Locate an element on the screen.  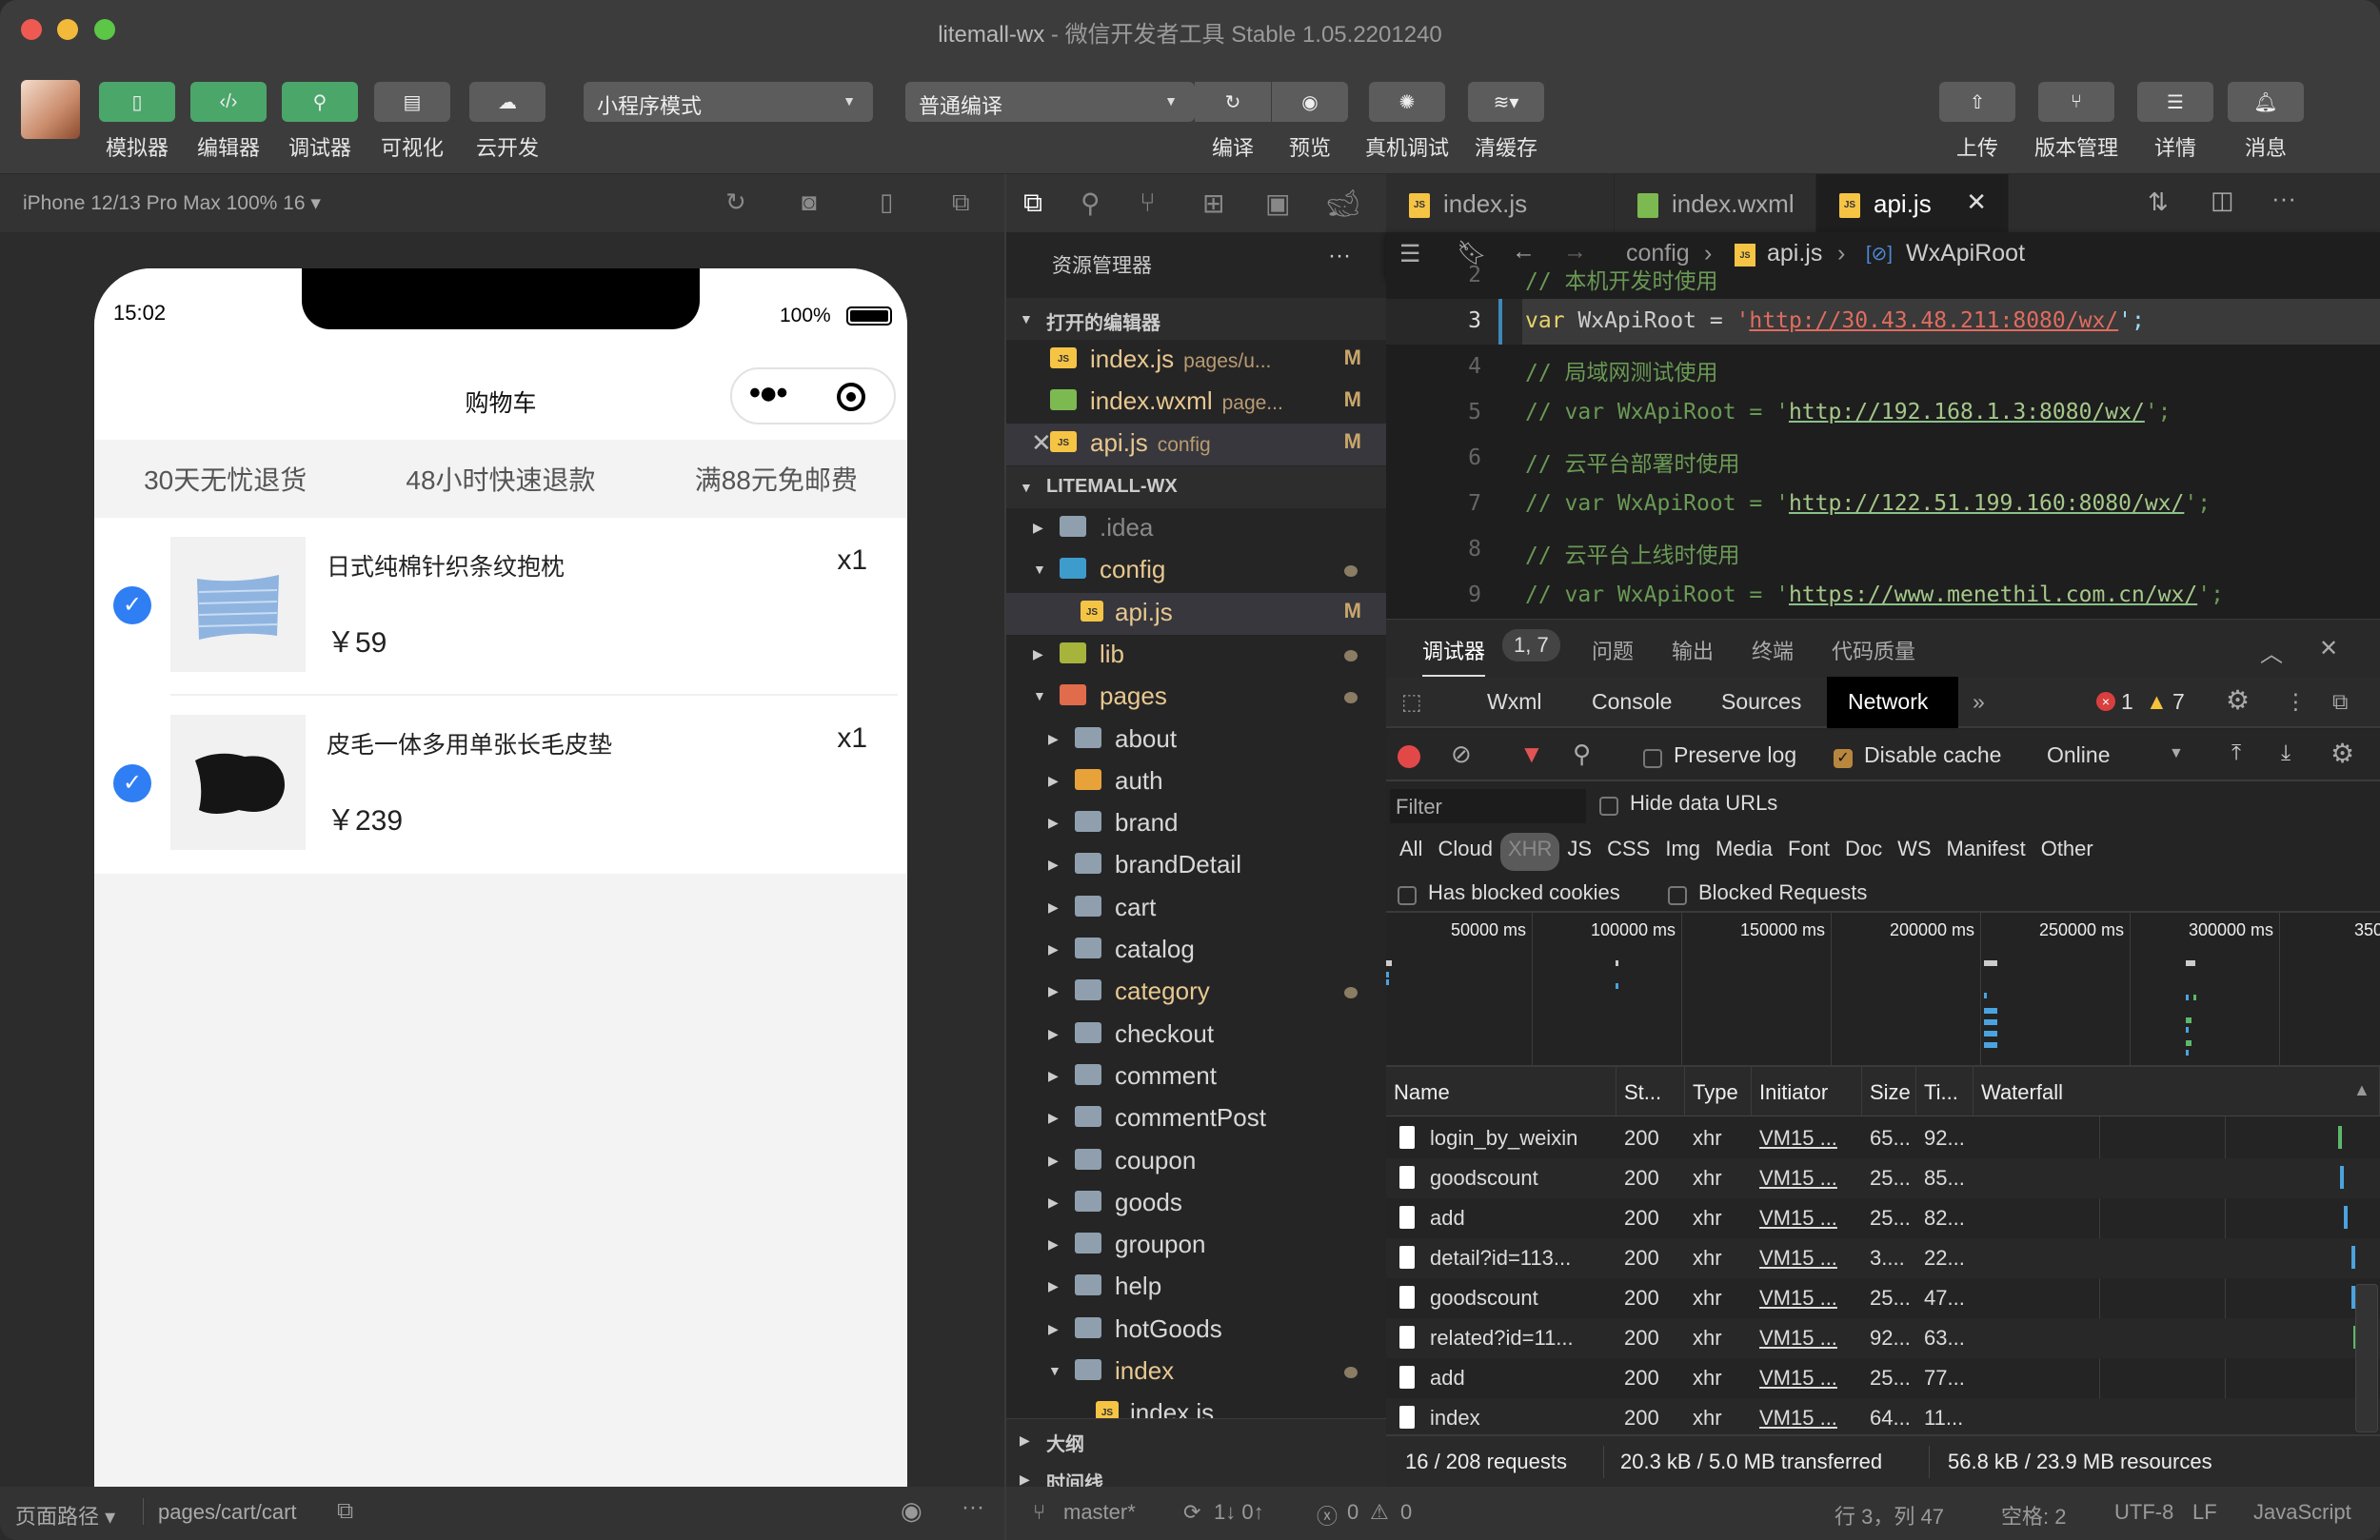
cursor-position: 行 3，列 47 is located at coordinates (1889, 1515).